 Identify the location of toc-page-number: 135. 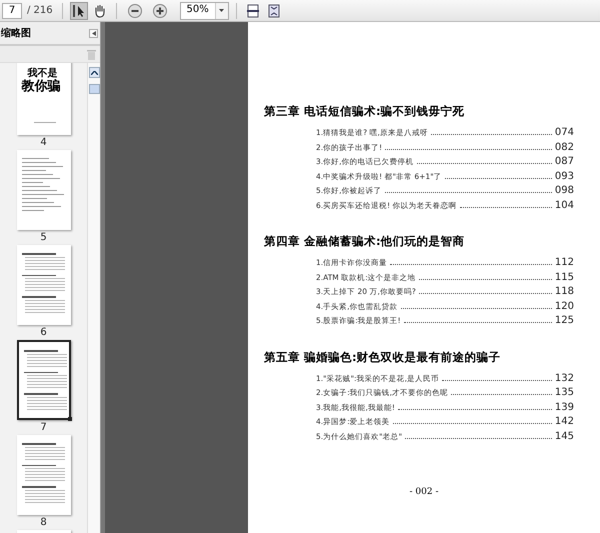
(564, 392).